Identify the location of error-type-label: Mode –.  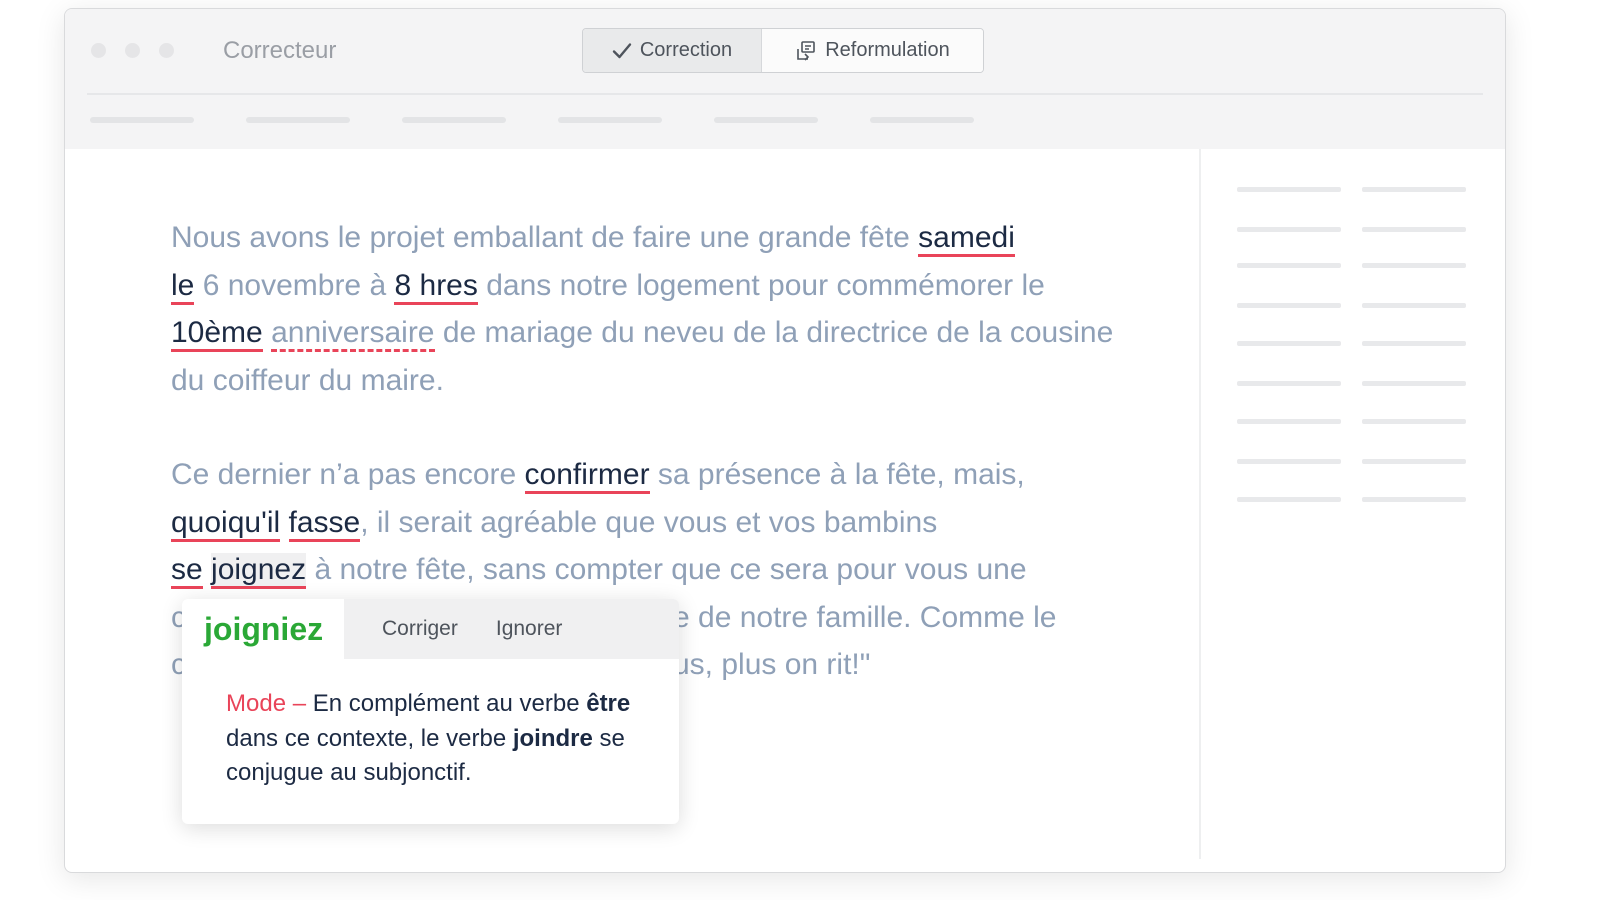
(266, 703).